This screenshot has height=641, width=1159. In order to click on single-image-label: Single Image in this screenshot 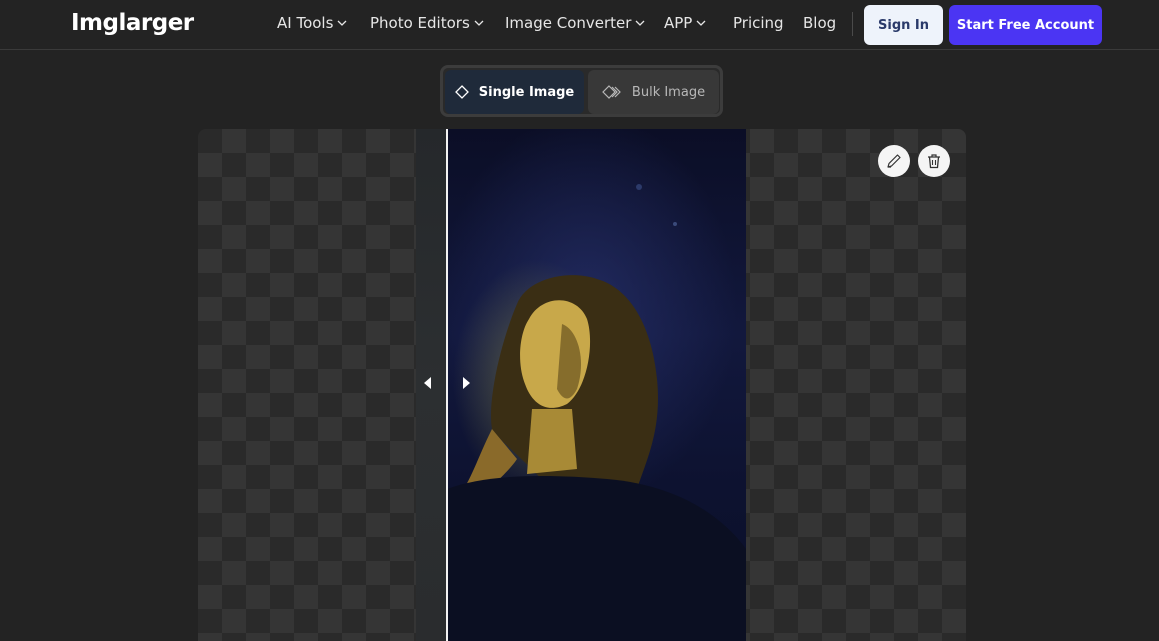, I will do `click(526, 92)`.